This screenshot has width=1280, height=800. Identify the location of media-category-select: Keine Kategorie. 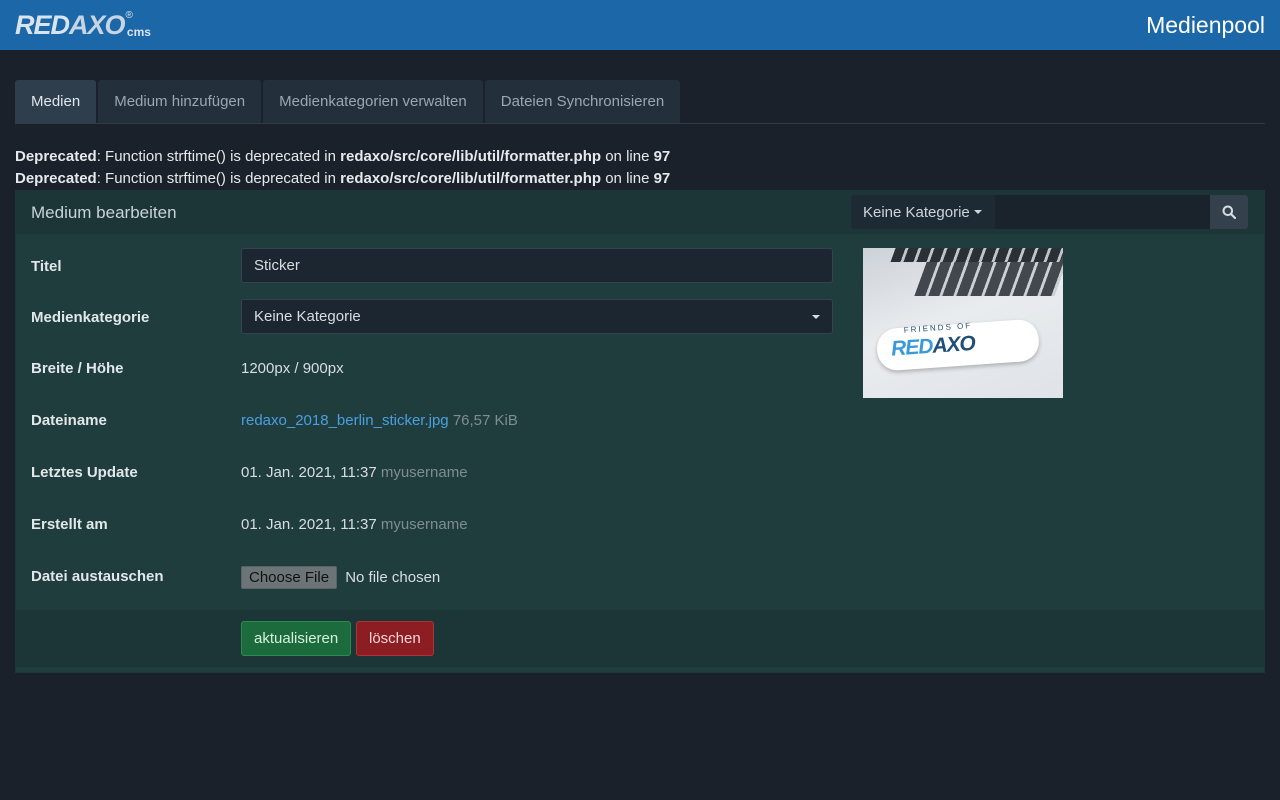
(537, 316).